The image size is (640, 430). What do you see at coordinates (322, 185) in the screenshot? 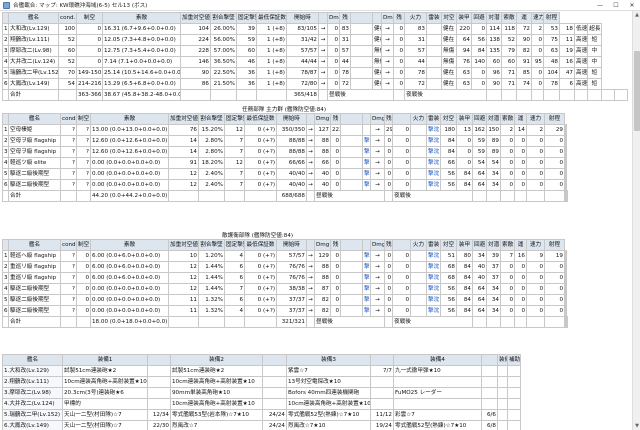
I see `cell-dmg: 40` at bounding box center [322, 185].